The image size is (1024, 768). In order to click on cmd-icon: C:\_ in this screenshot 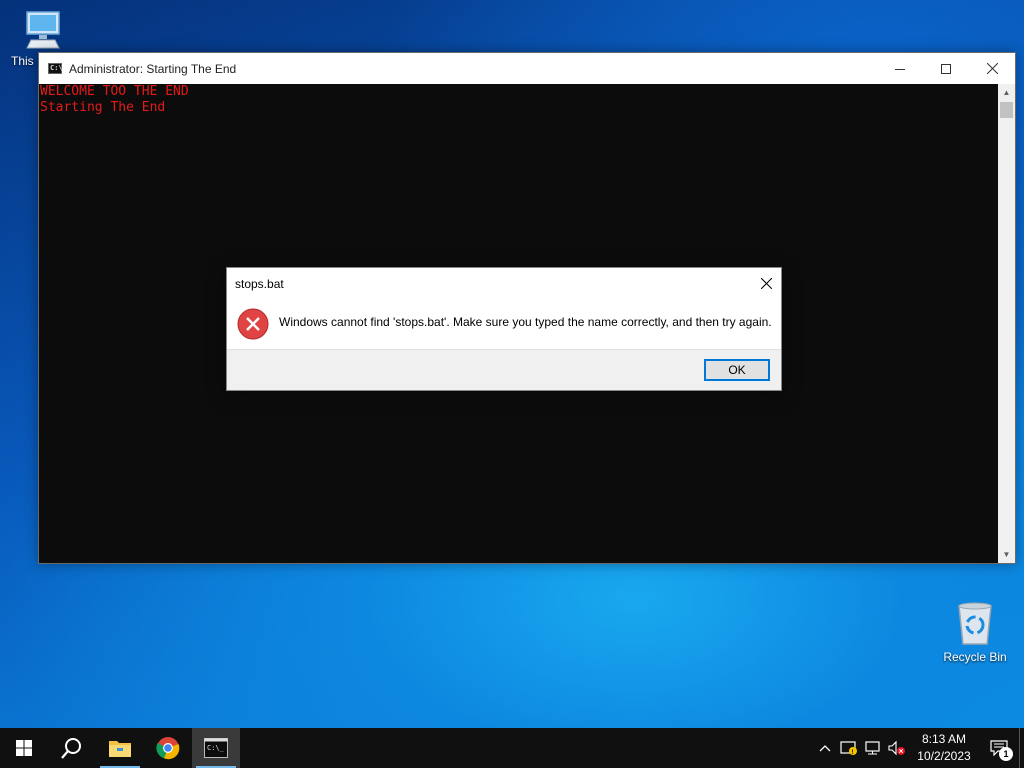, I will do `click(216, 748)`.